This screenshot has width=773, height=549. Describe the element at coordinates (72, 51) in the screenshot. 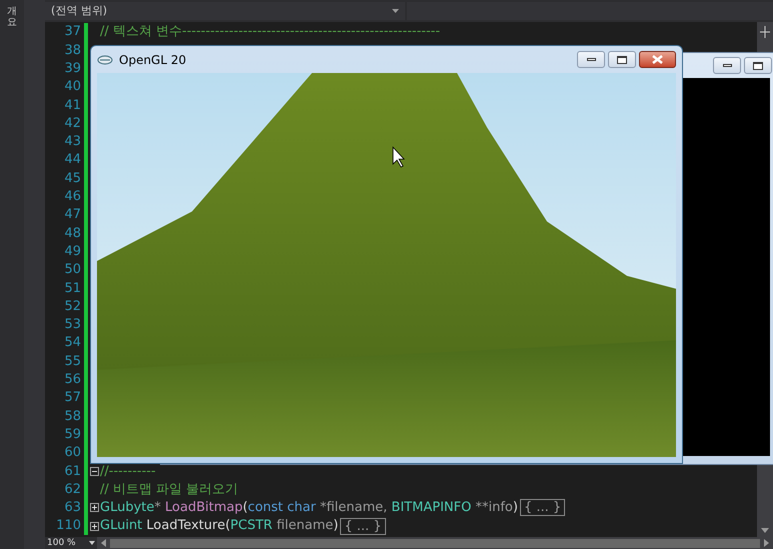

I see `line-number: 38` at that location.